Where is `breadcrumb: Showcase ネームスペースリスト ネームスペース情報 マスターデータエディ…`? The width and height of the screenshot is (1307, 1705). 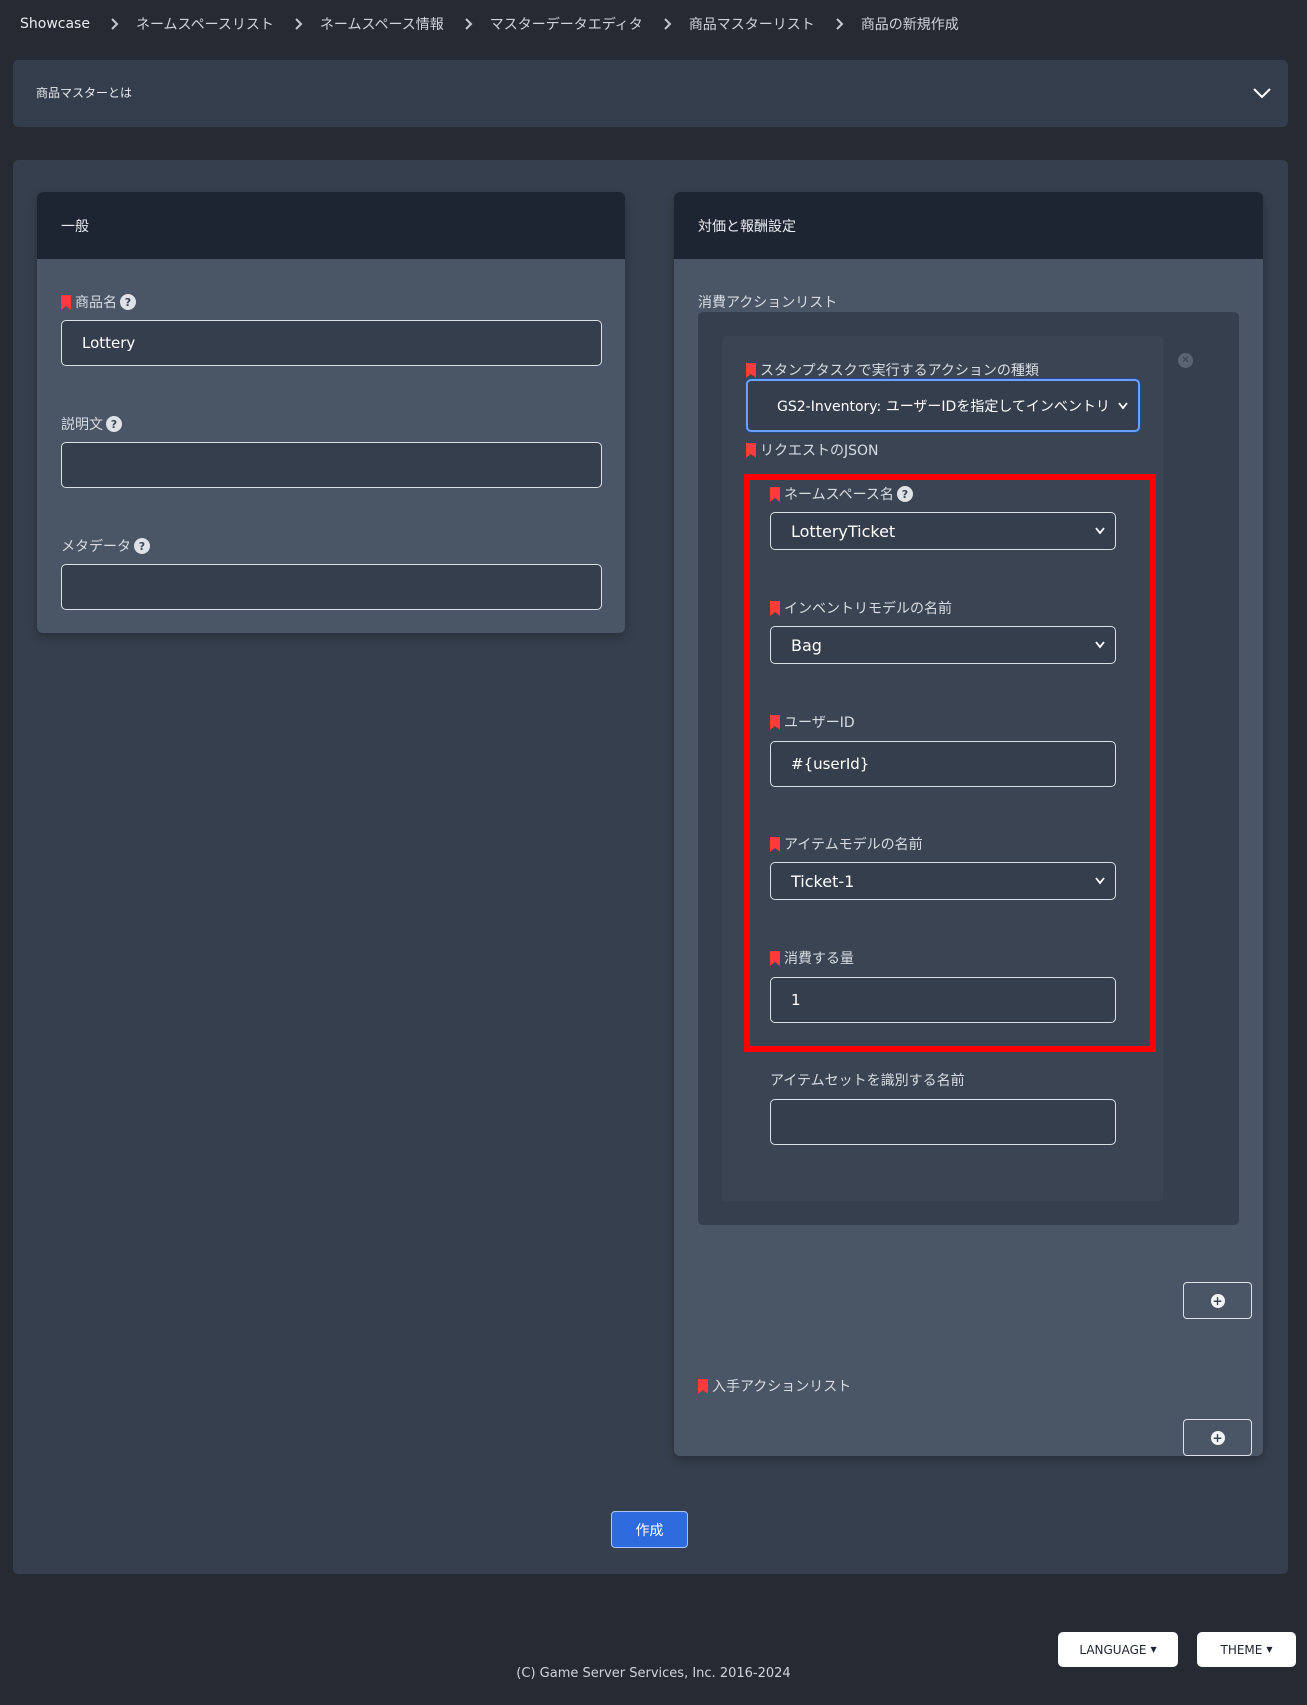
breadcrumb: Showcase ネームスペースリスト ネームスペース情報 マスターデータエディ… is located at coordinates (489, 24).